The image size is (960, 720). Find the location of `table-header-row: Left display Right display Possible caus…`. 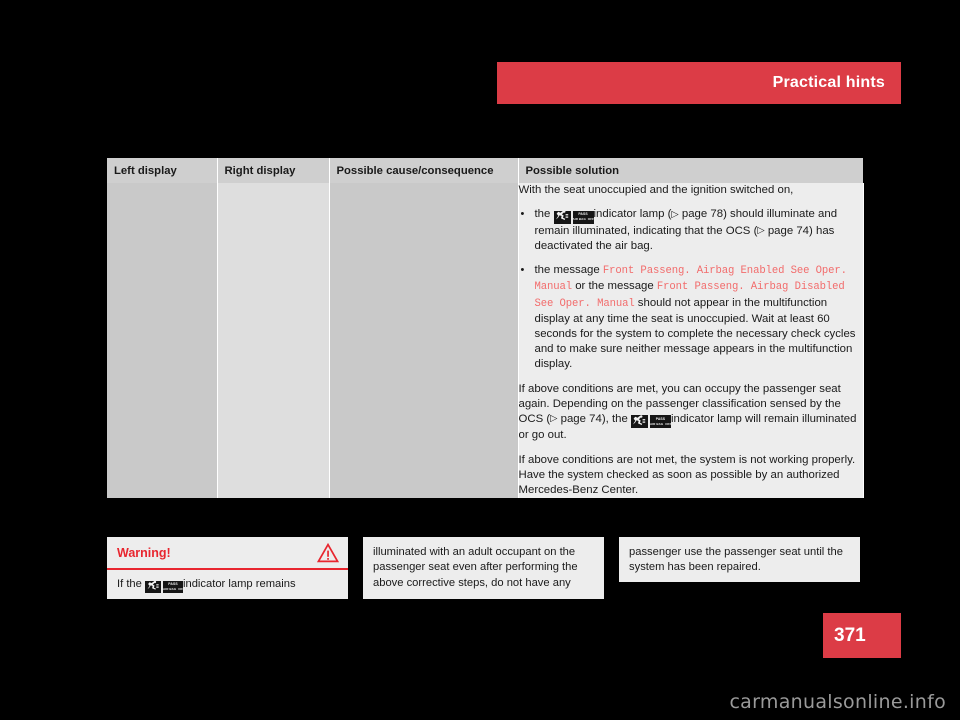

table-header-row: Left display Right display Possible caus… is located at coordinates (485, 170).